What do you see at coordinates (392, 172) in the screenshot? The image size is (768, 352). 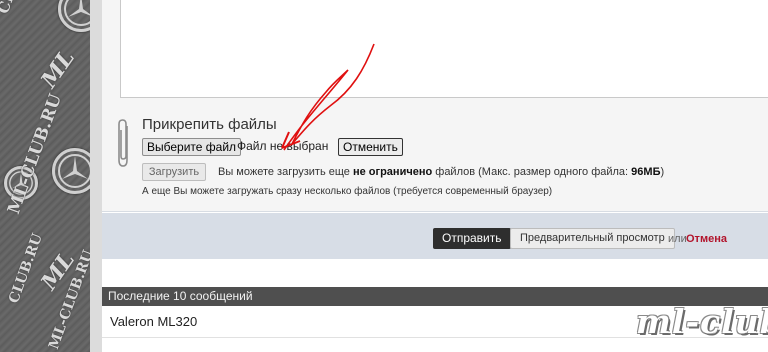 I see `upload-info-unlimited: не ограничено` at bounding box center [392, 172].